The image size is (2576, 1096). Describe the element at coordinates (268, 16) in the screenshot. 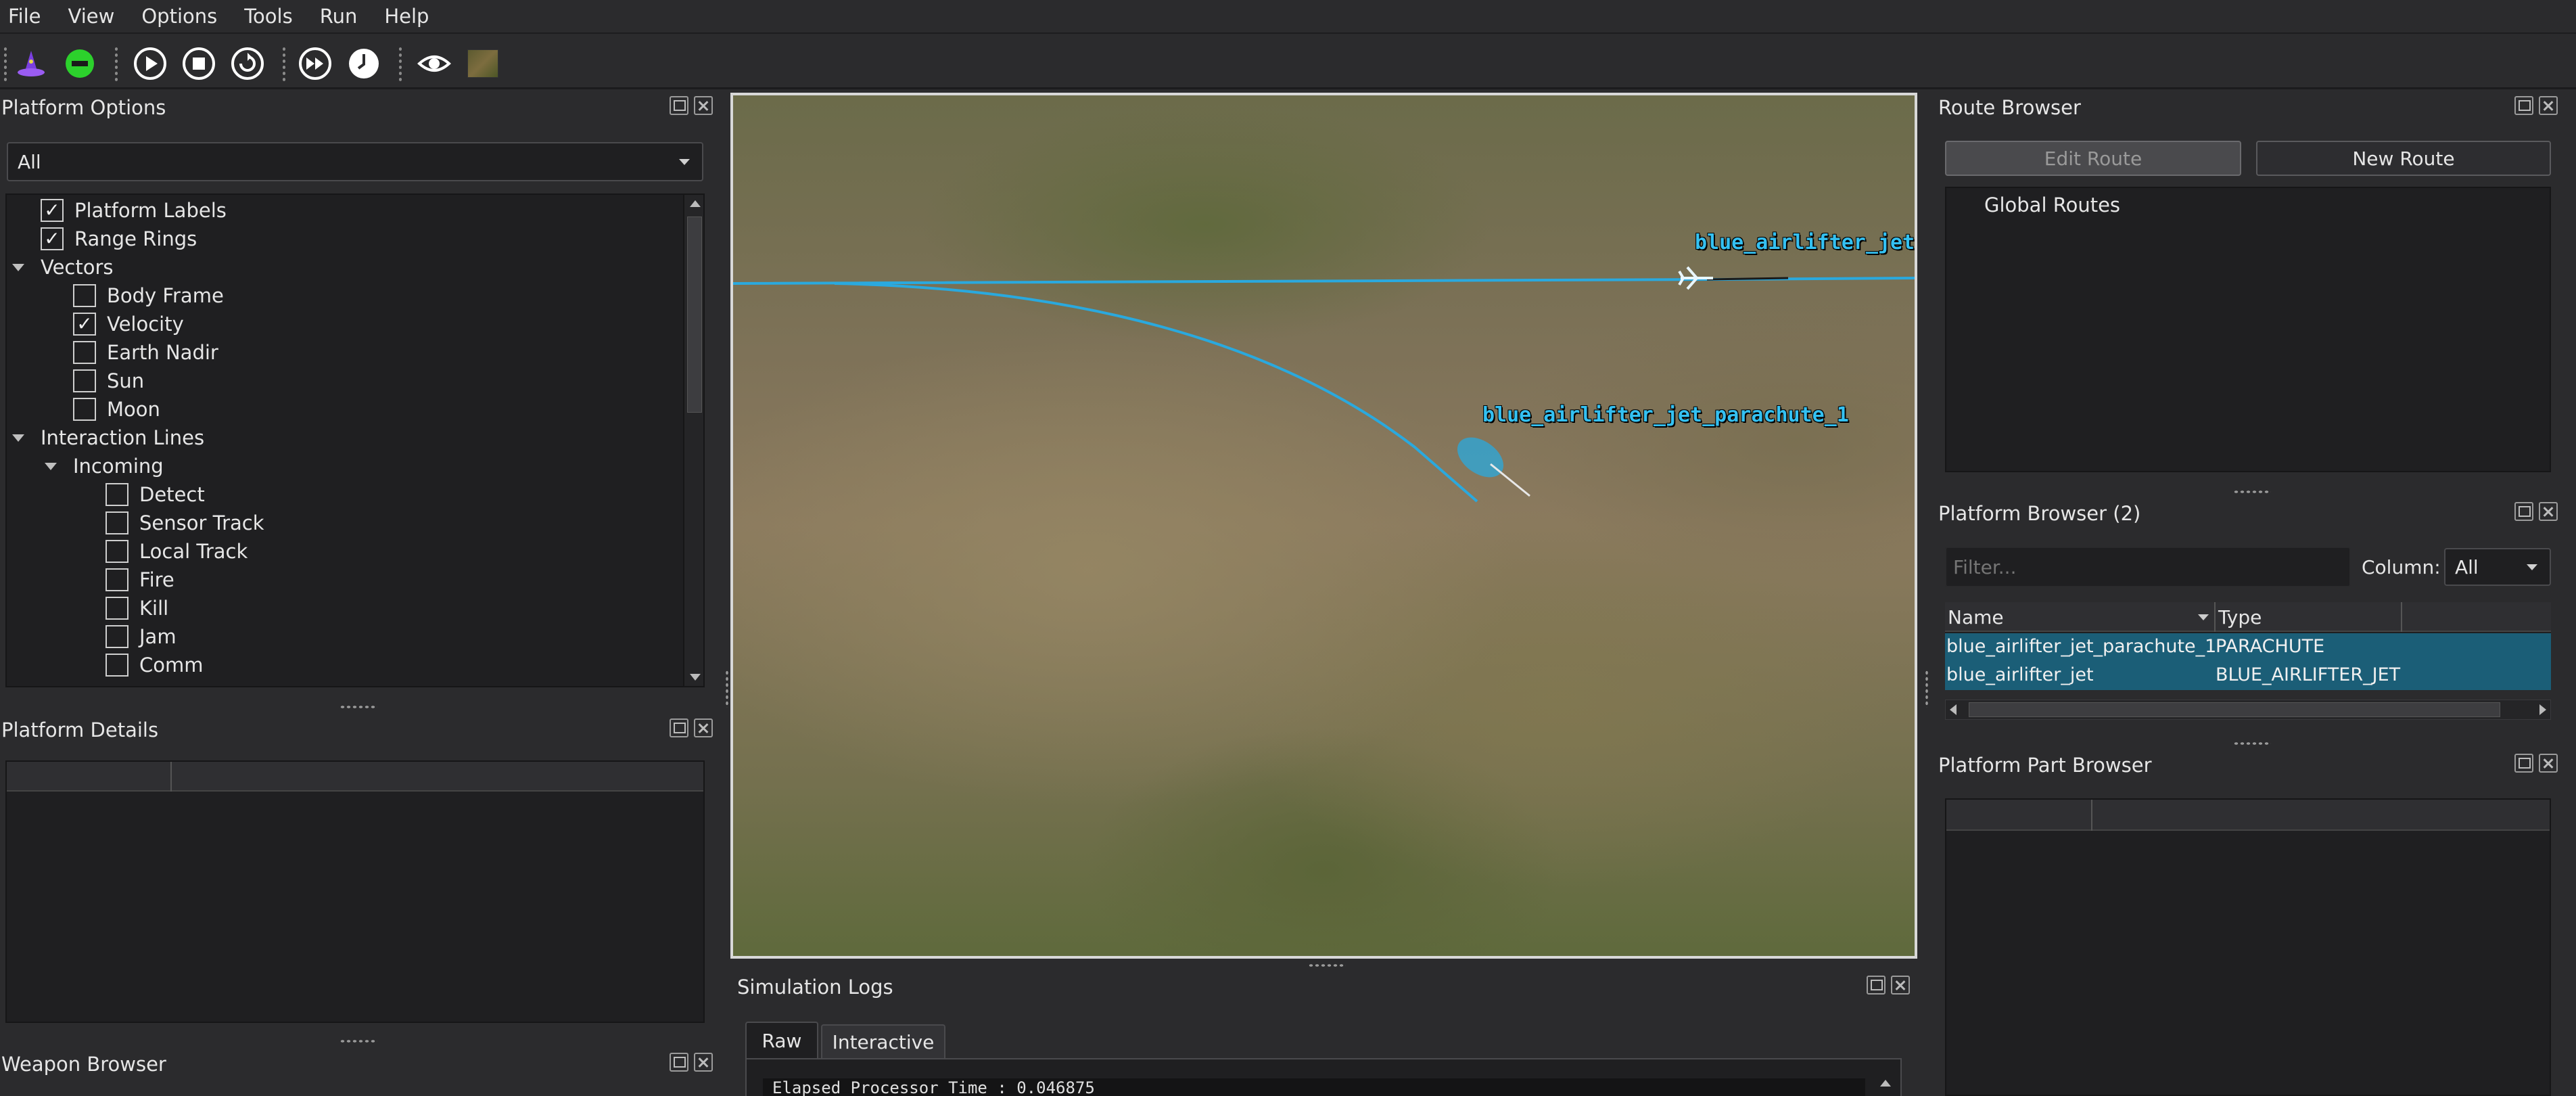

I see `menu-tools: Tools` at that location.